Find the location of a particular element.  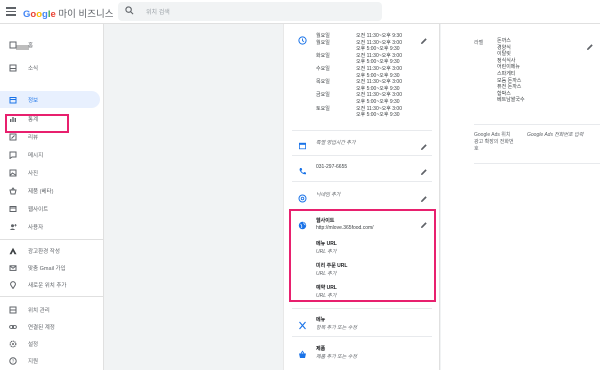

store-icon is located at coordinates (13, 100).